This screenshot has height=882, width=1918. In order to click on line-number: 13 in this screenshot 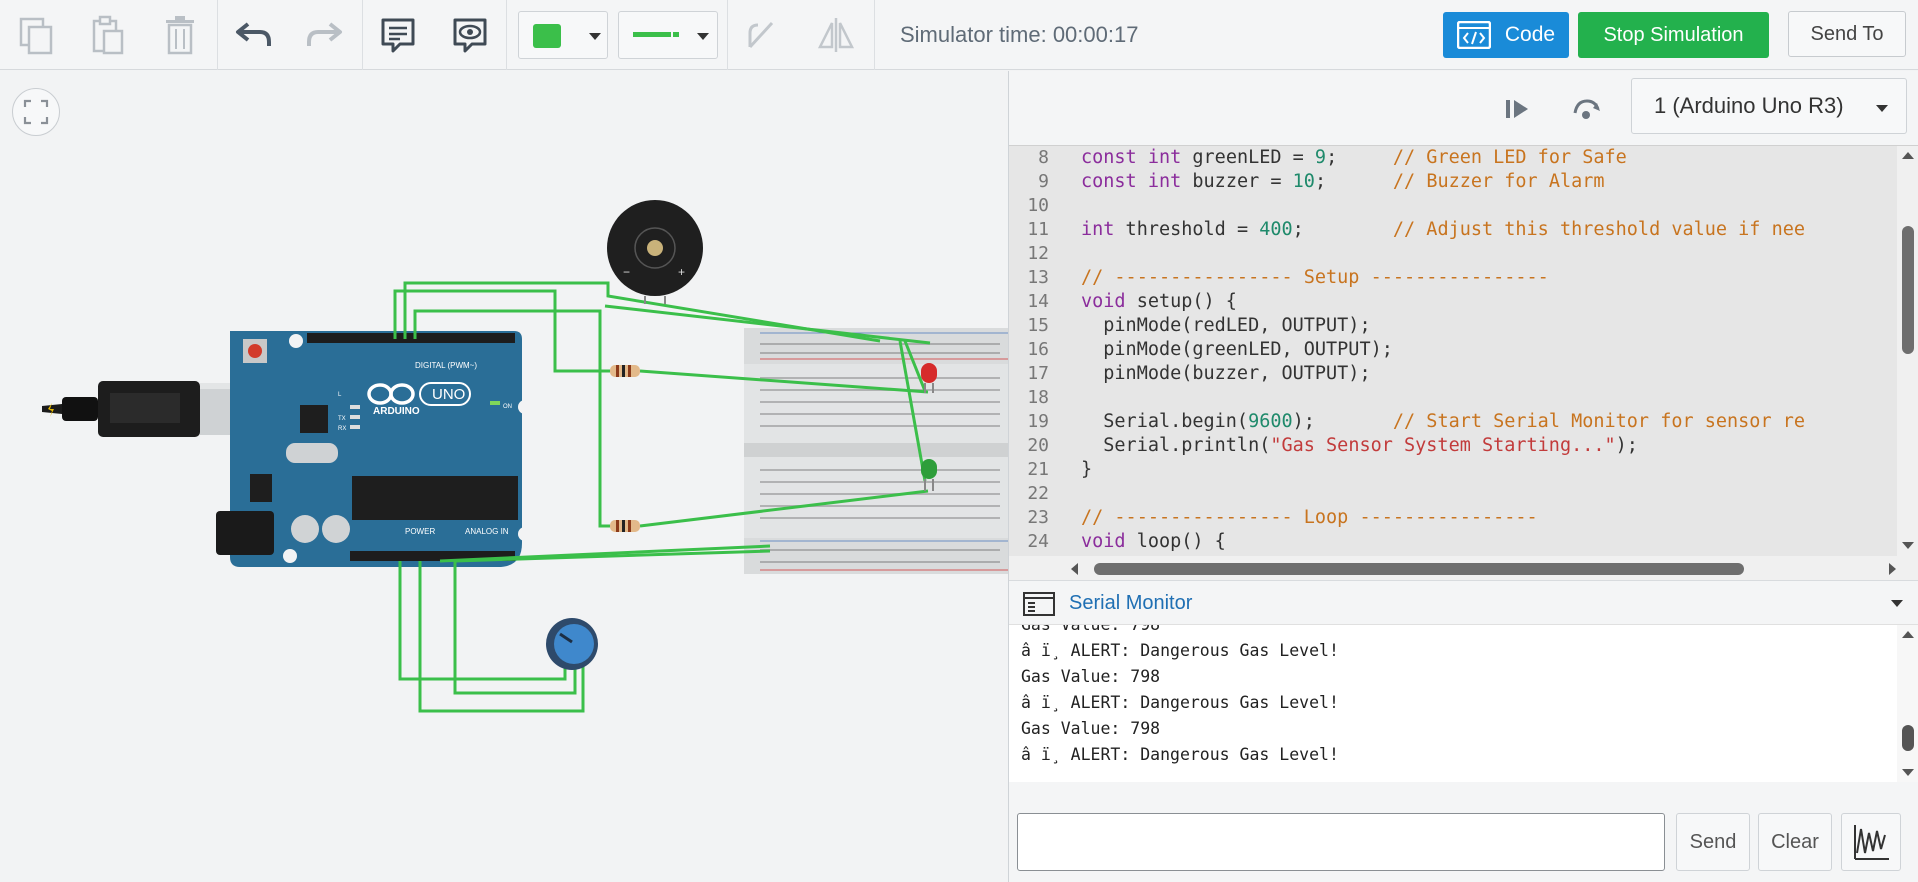, I will do `click(1038, 277)`.